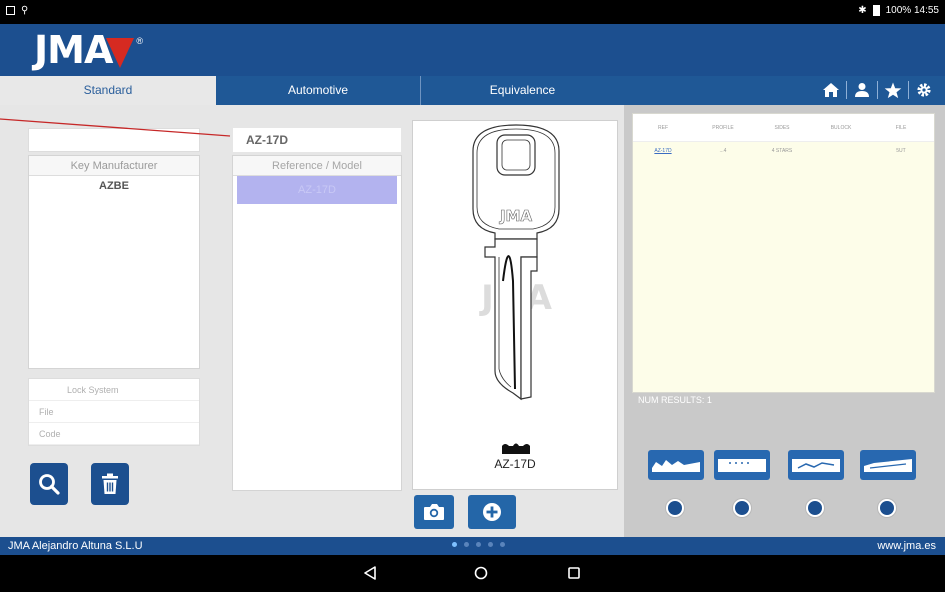 This screenshot has width=945, height=592. What do you see at coordinates (862, 90) in the screenshot?
I see `user-icon` at bounding box center [862, 90].